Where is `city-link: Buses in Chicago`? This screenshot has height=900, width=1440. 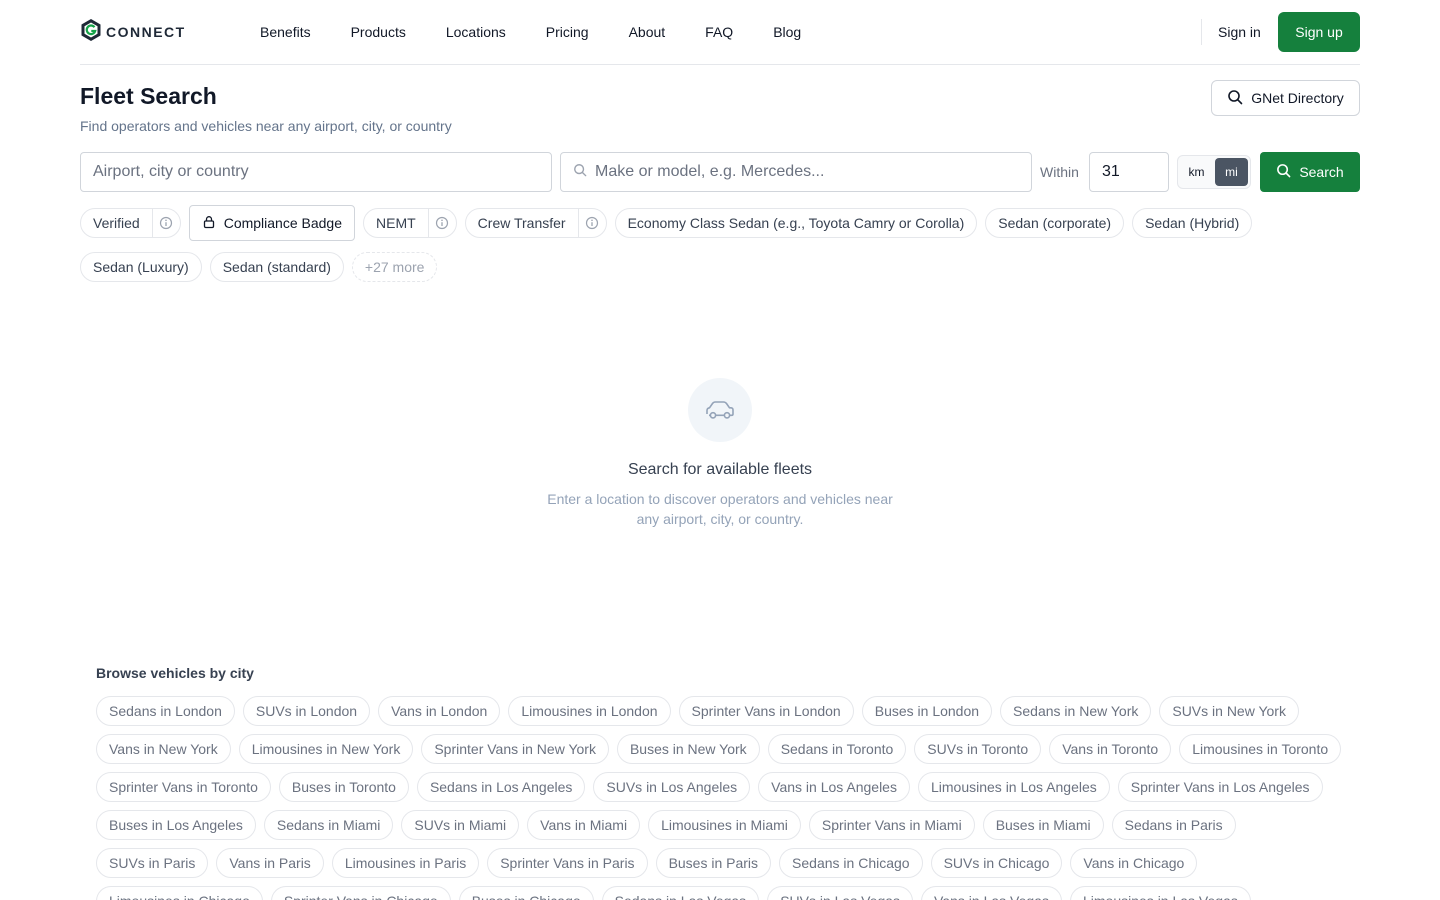
city-link: Buses in Chicago is located at coordinates (526, 893).